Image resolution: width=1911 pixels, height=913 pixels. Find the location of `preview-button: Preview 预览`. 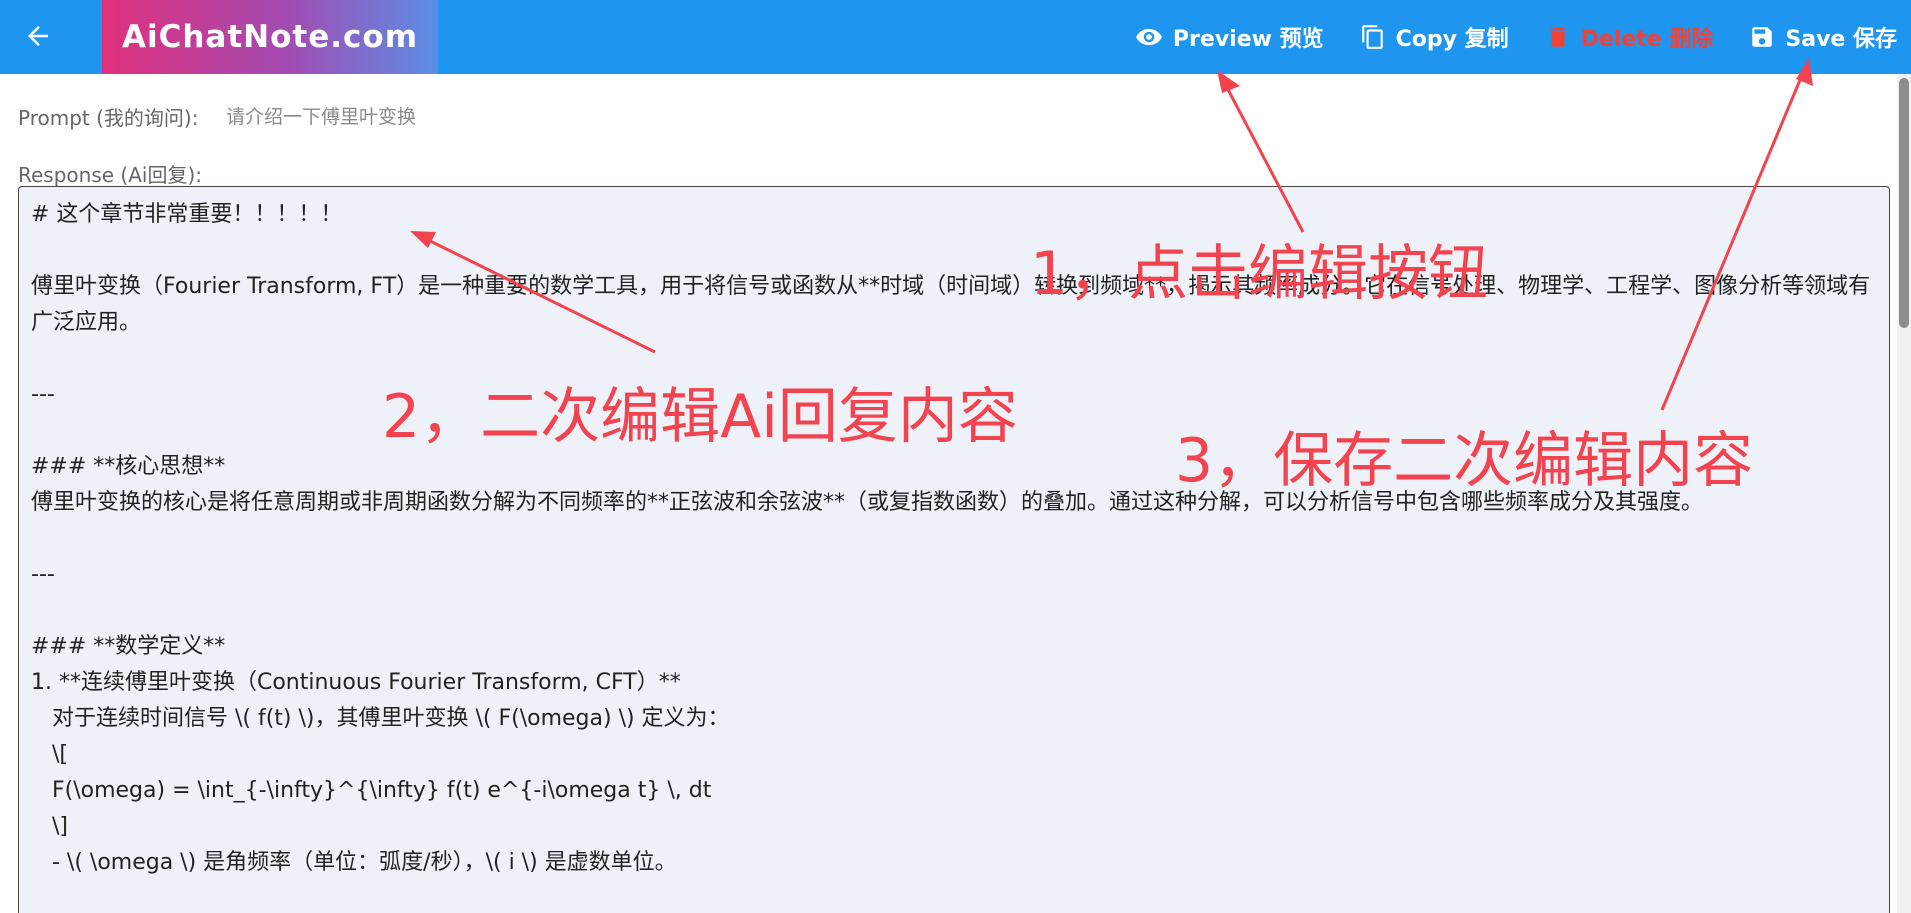

preview-button: Preview 预览 is located at coordinates (1229, 37).